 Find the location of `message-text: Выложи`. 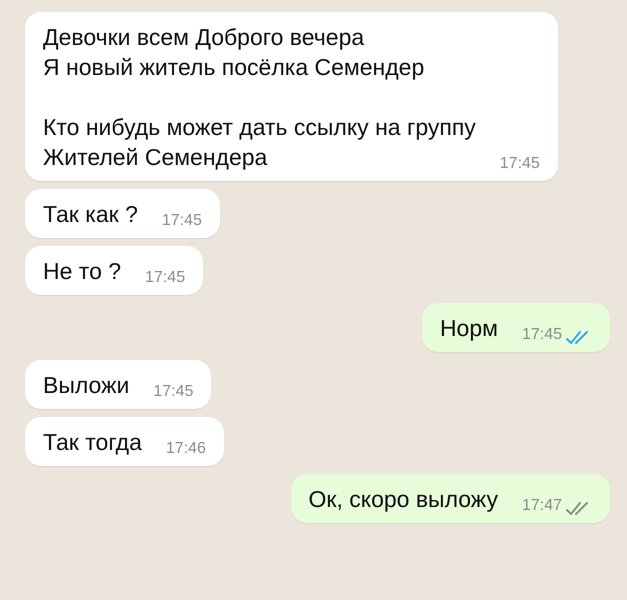

message-text: Выложи is located at coordinates (86, 385).